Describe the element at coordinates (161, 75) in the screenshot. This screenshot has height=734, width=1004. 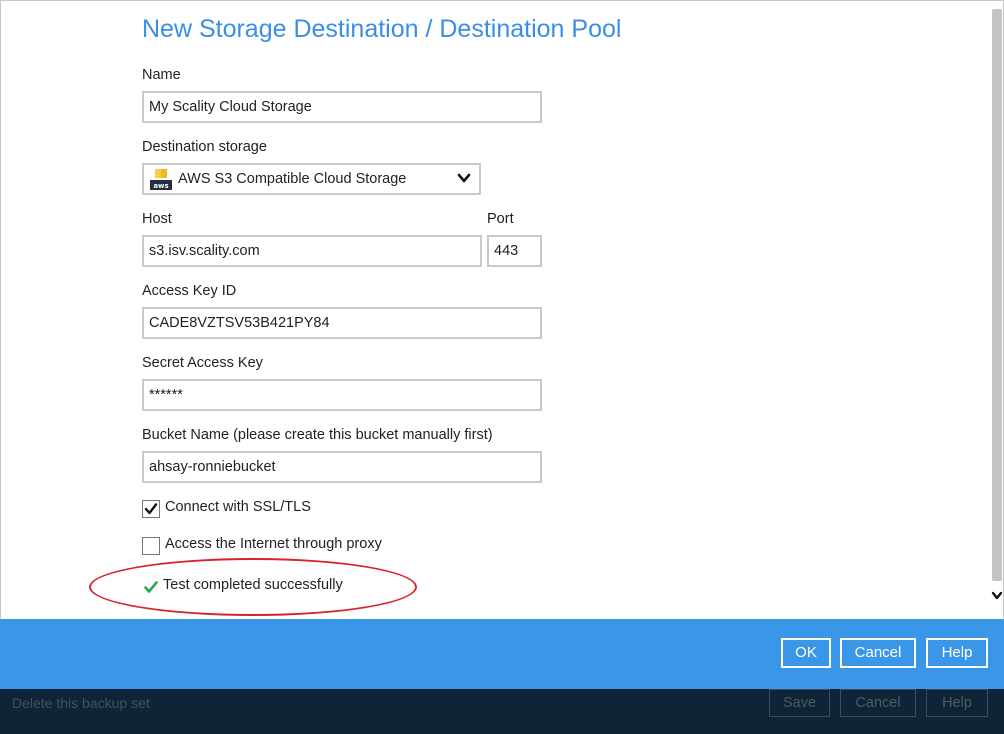
I see `name-label: Name` at that location.